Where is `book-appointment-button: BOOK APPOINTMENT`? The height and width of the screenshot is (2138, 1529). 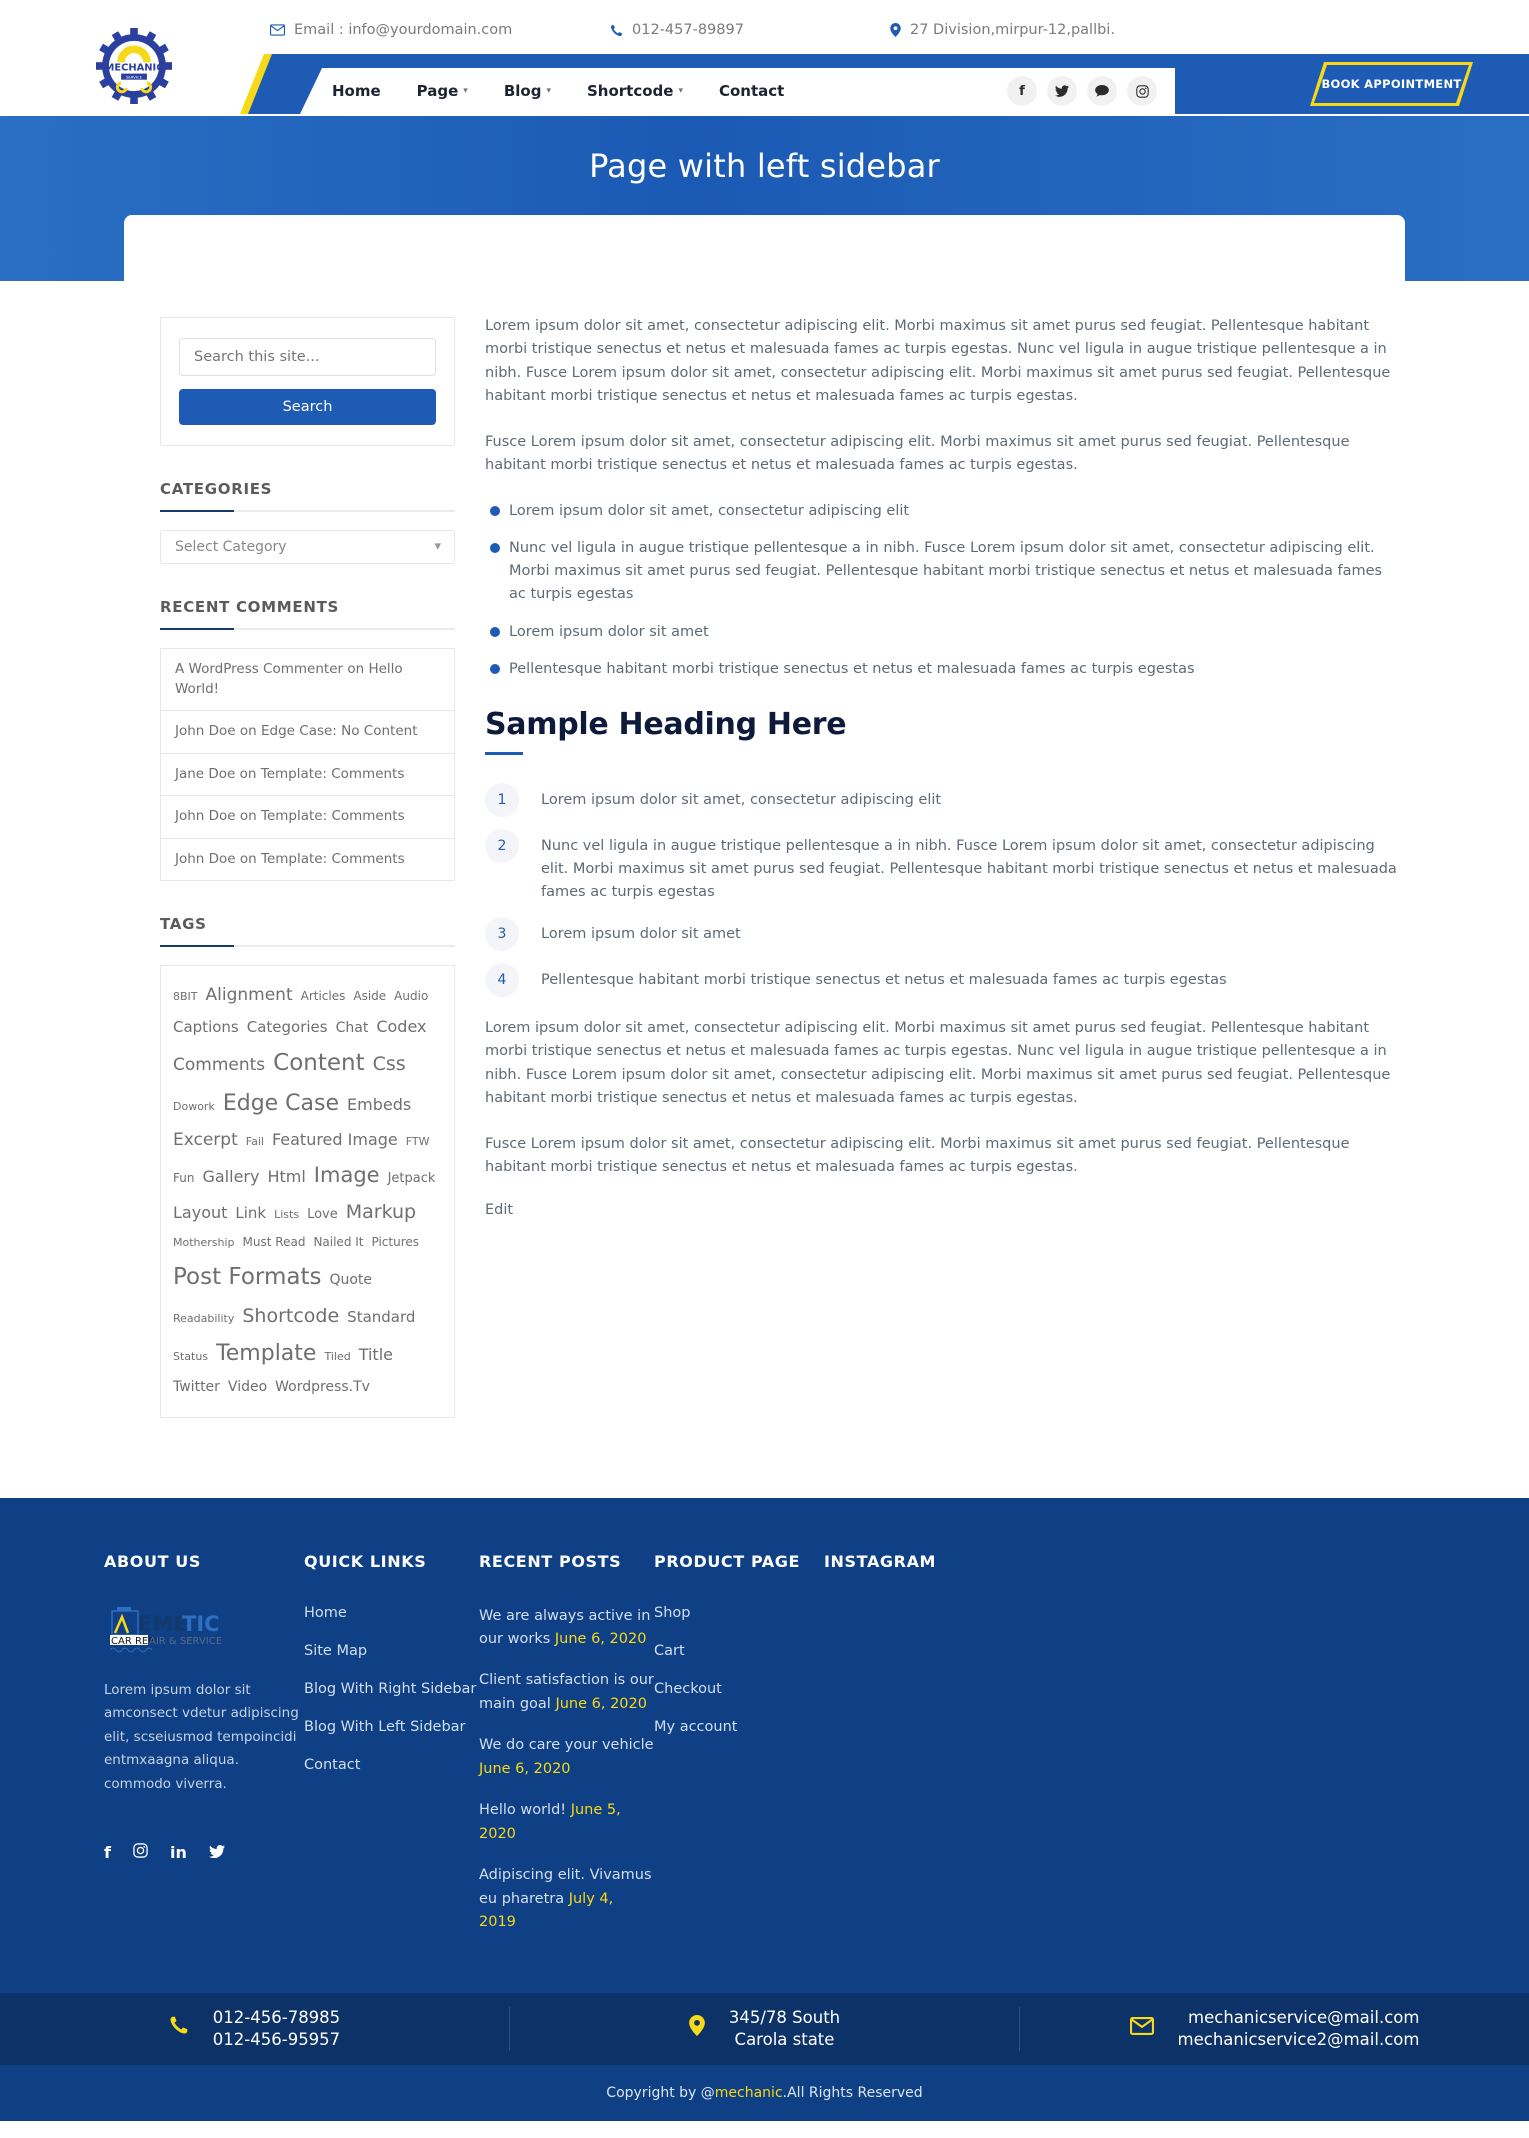
book-appointment-button: BOOK APPOINTMENT is located at coordinates (1391, 84).